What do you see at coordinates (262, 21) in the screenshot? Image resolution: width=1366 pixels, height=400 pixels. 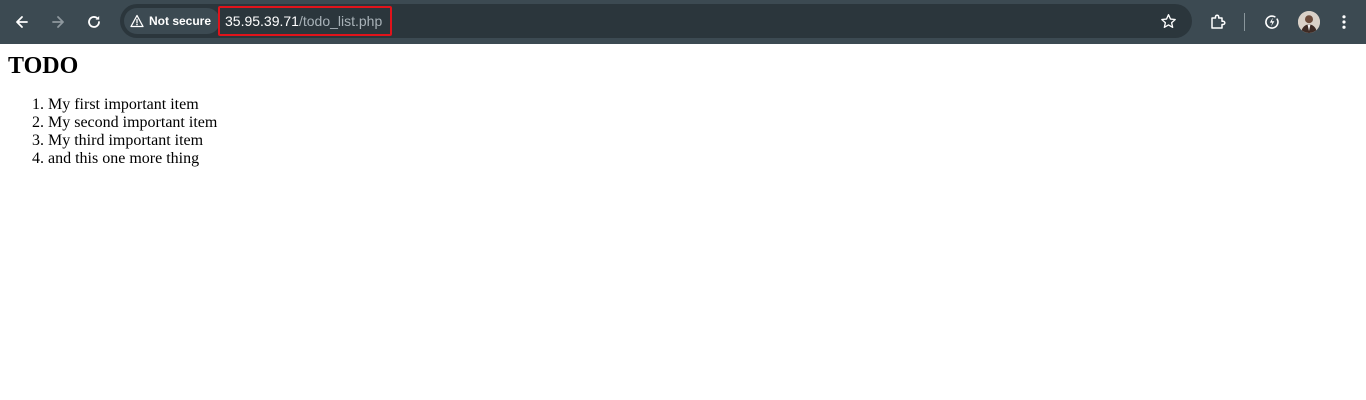 I see `url-host: 35.95.39.71` at bounding box center [262, 21].